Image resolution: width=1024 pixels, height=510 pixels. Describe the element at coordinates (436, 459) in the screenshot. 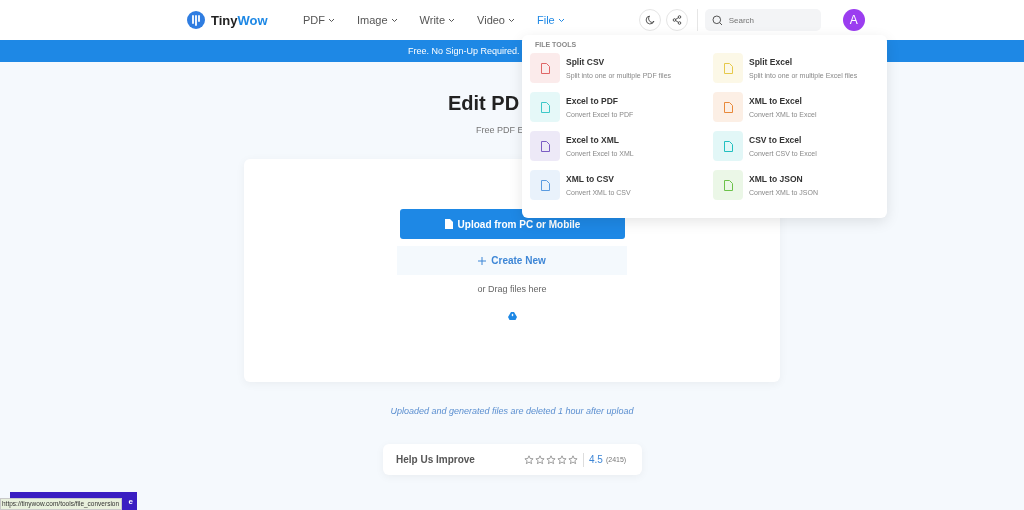

I see `rating-label: Help Us Improve` at that location.